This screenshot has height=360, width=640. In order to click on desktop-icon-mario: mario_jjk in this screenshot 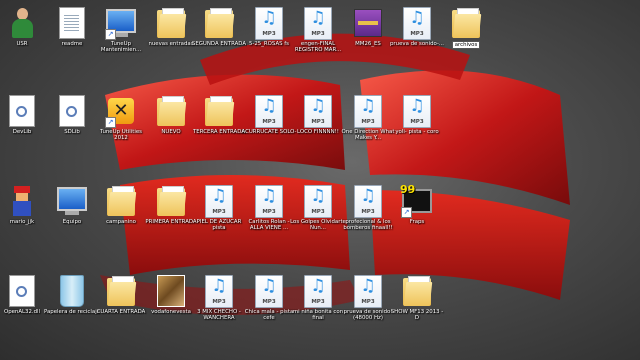, I will do `click(24, 211)`.